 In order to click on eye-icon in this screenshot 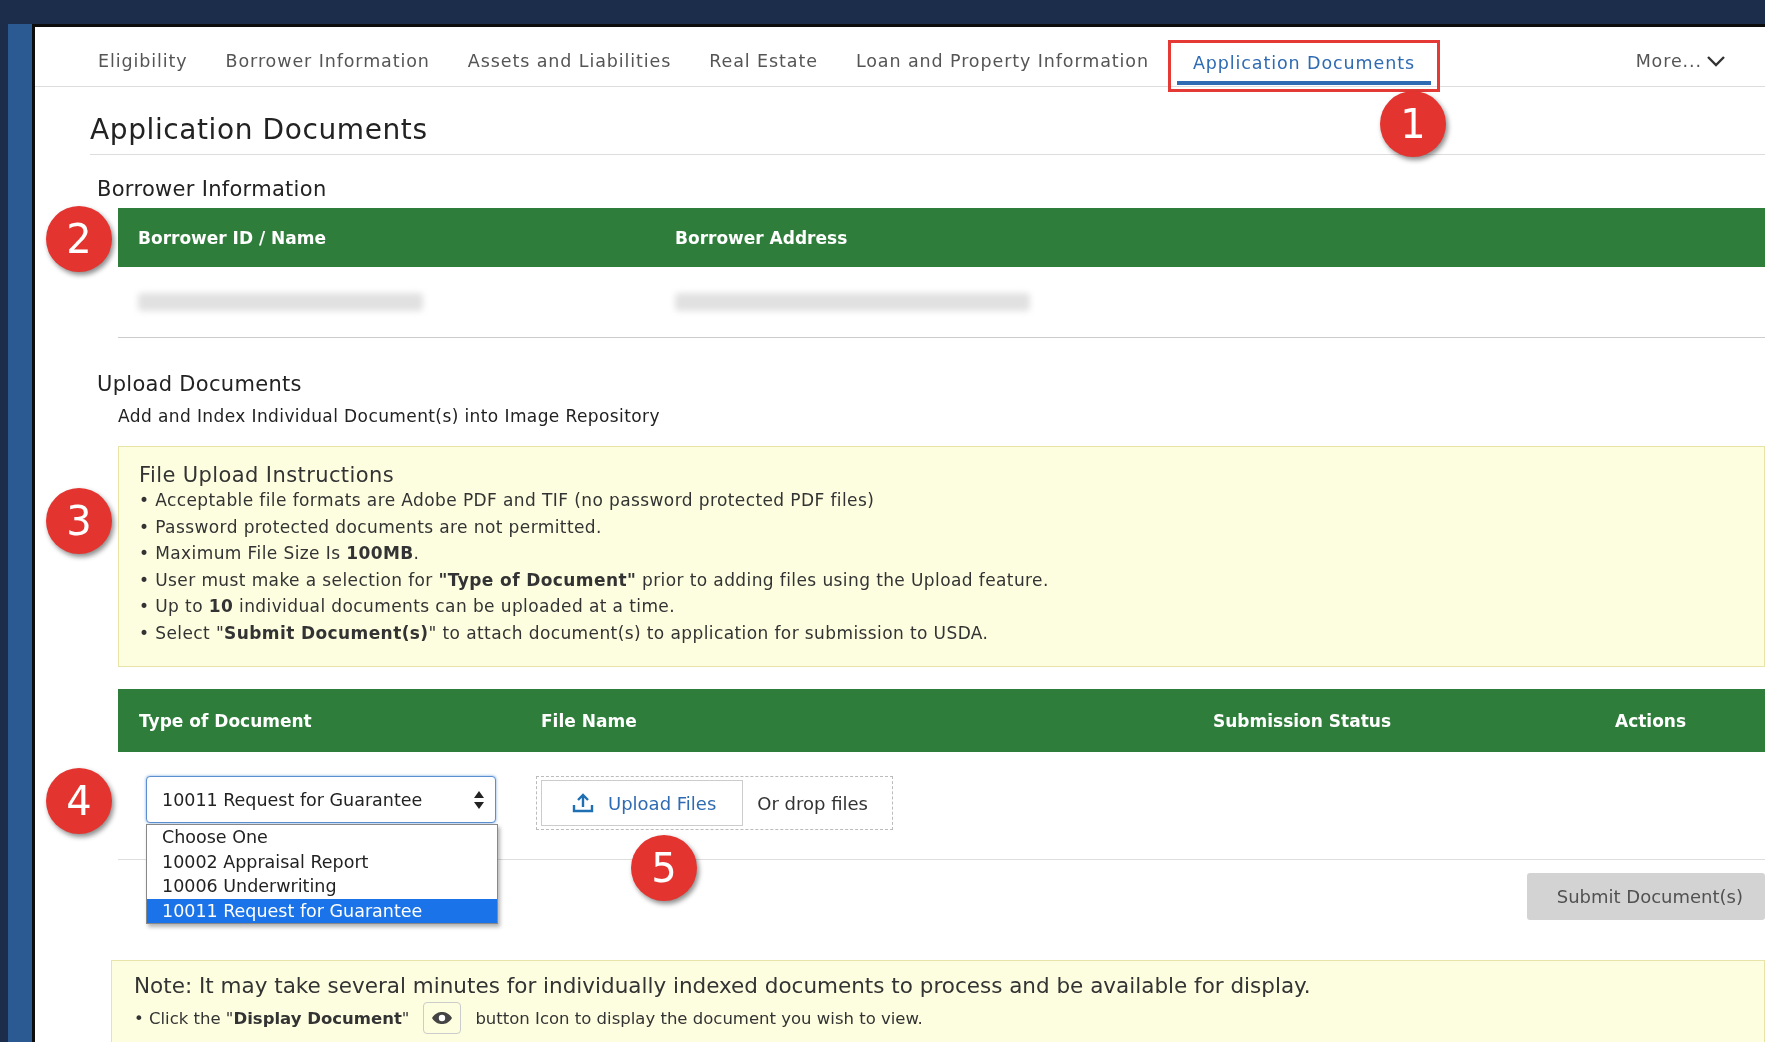, I will do `click(442, 1018)`.